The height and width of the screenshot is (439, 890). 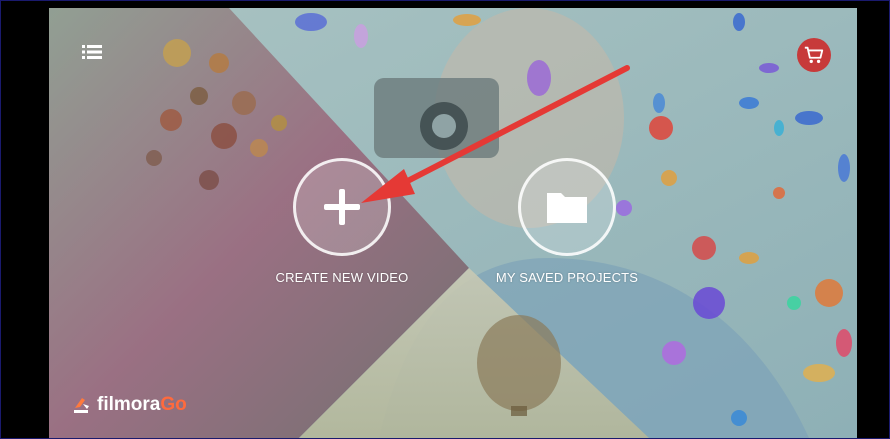 I want to click on list-menu-icon, so click(x=92, y=52).